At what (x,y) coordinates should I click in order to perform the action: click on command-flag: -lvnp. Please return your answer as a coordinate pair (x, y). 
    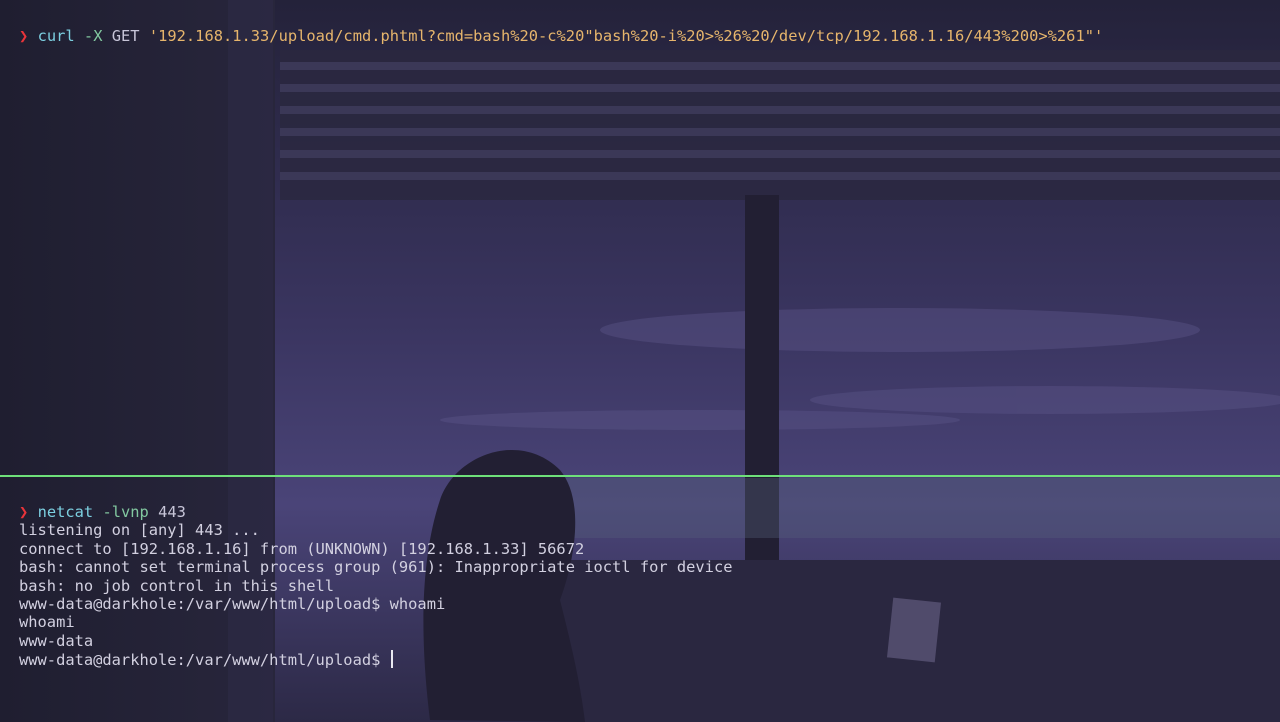
    Looking at the image, I should click on (125, 512).